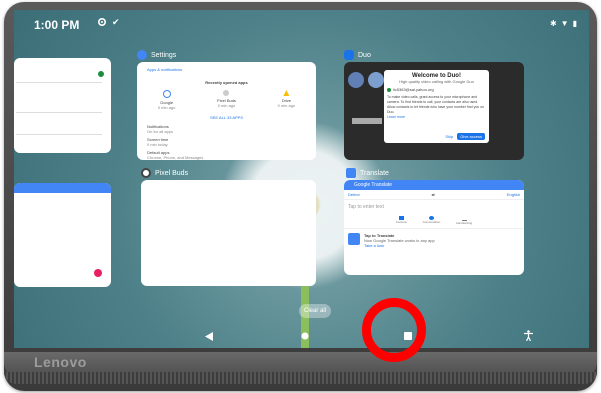 The image size is (601, 393). I want to click on account-dot-icon, so click(389, 89).